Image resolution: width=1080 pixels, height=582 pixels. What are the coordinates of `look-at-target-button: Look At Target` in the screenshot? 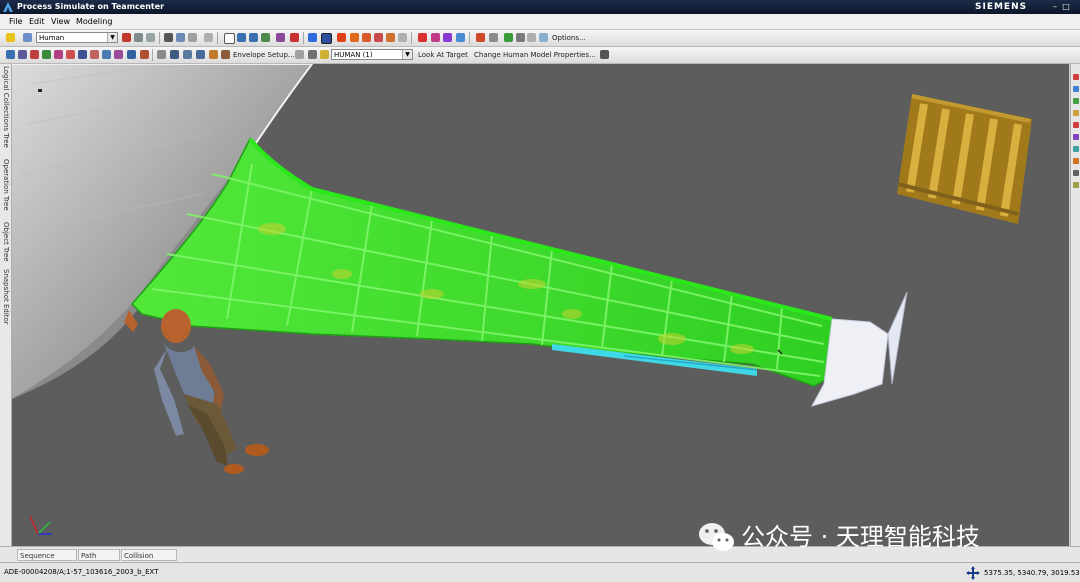 It's located at (443, 55).